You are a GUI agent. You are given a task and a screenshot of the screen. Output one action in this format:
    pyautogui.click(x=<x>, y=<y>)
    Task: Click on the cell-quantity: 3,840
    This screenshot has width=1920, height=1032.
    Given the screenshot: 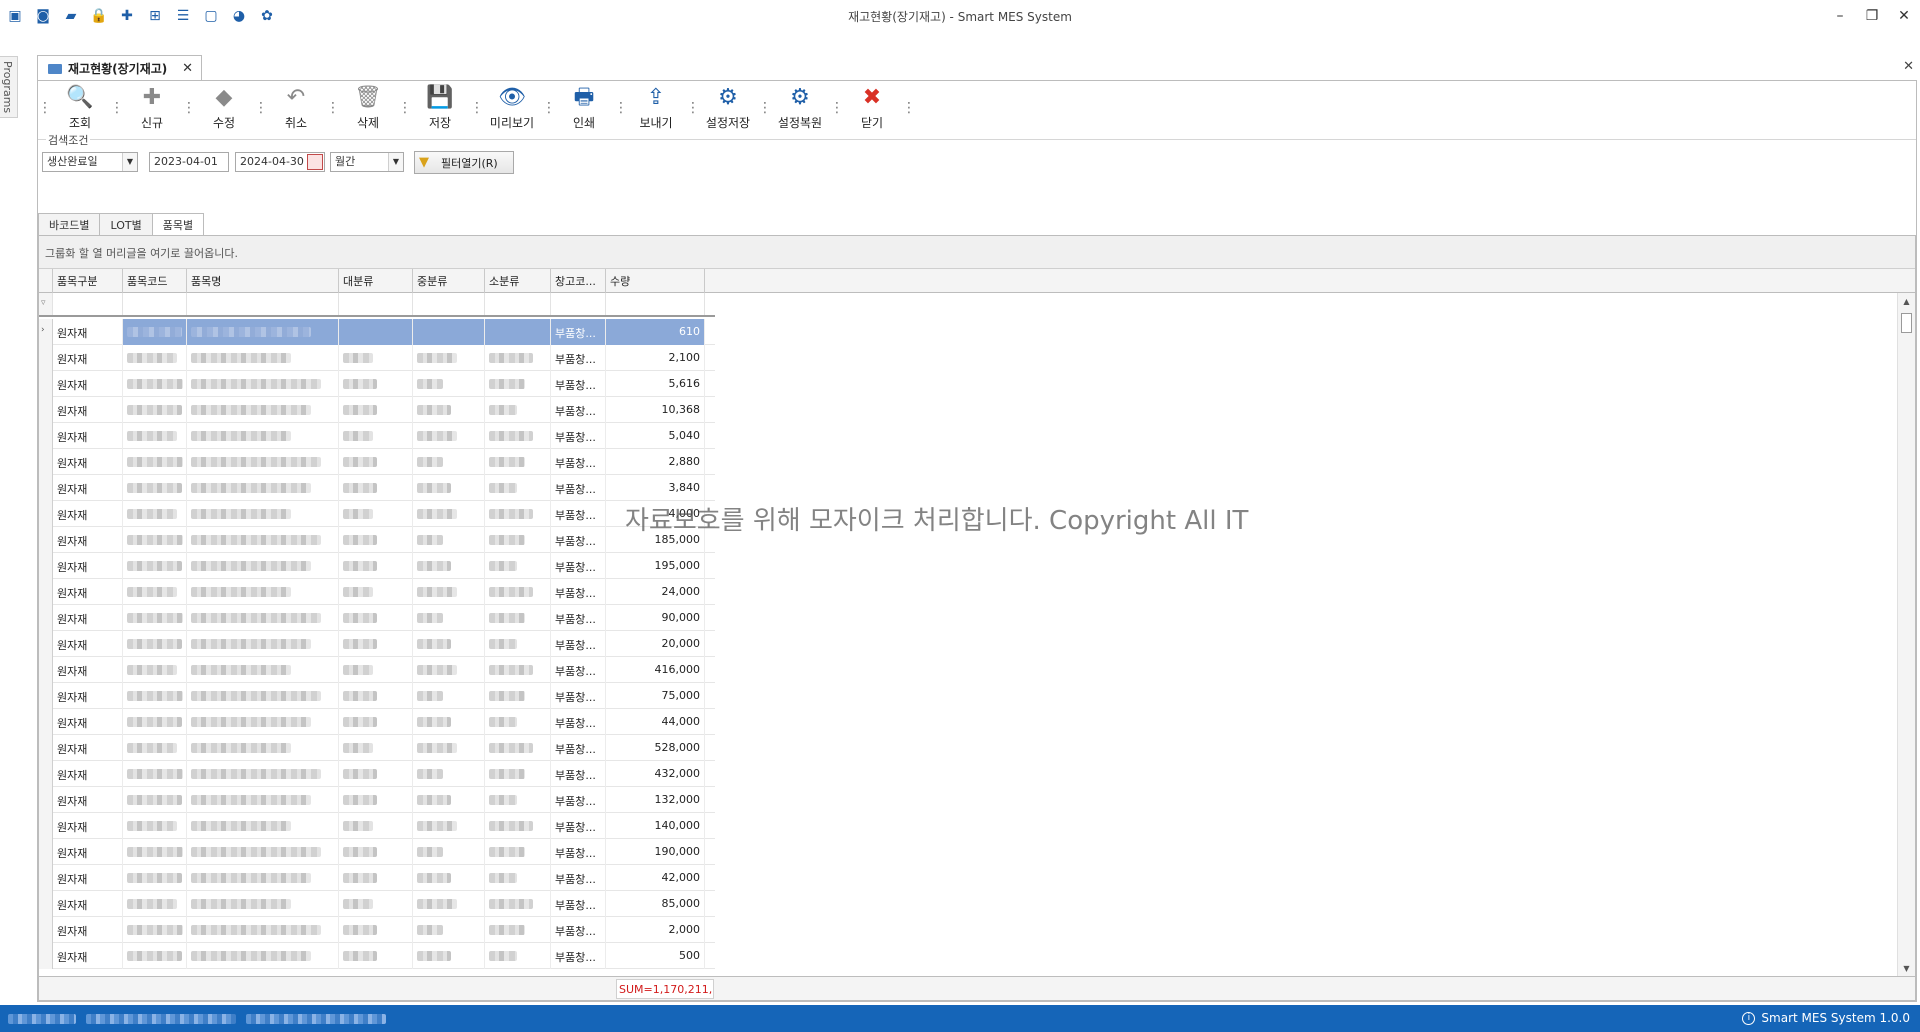 What is the action you would take?
    pyautogui.click(x=655, y=488)
    